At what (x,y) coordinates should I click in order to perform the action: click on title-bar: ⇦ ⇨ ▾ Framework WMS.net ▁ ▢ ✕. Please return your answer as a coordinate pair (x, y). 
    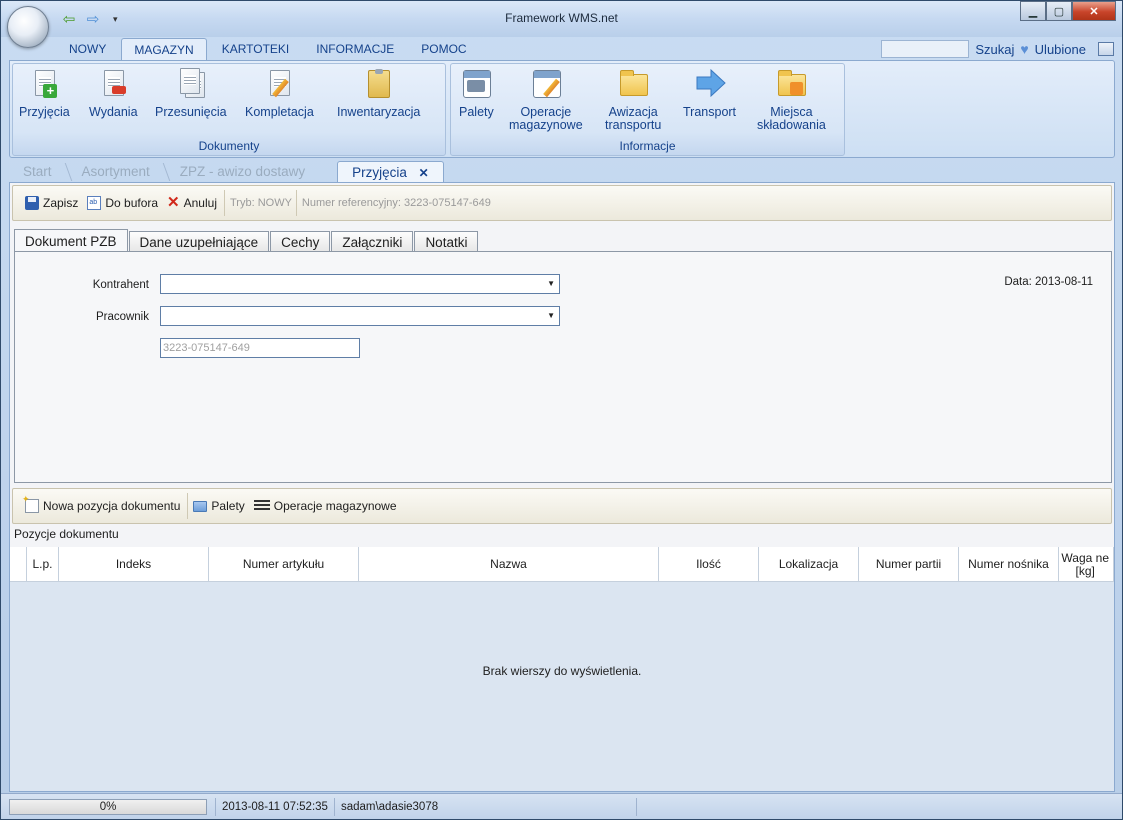
    Looking at the image, I should click on (561, 19).